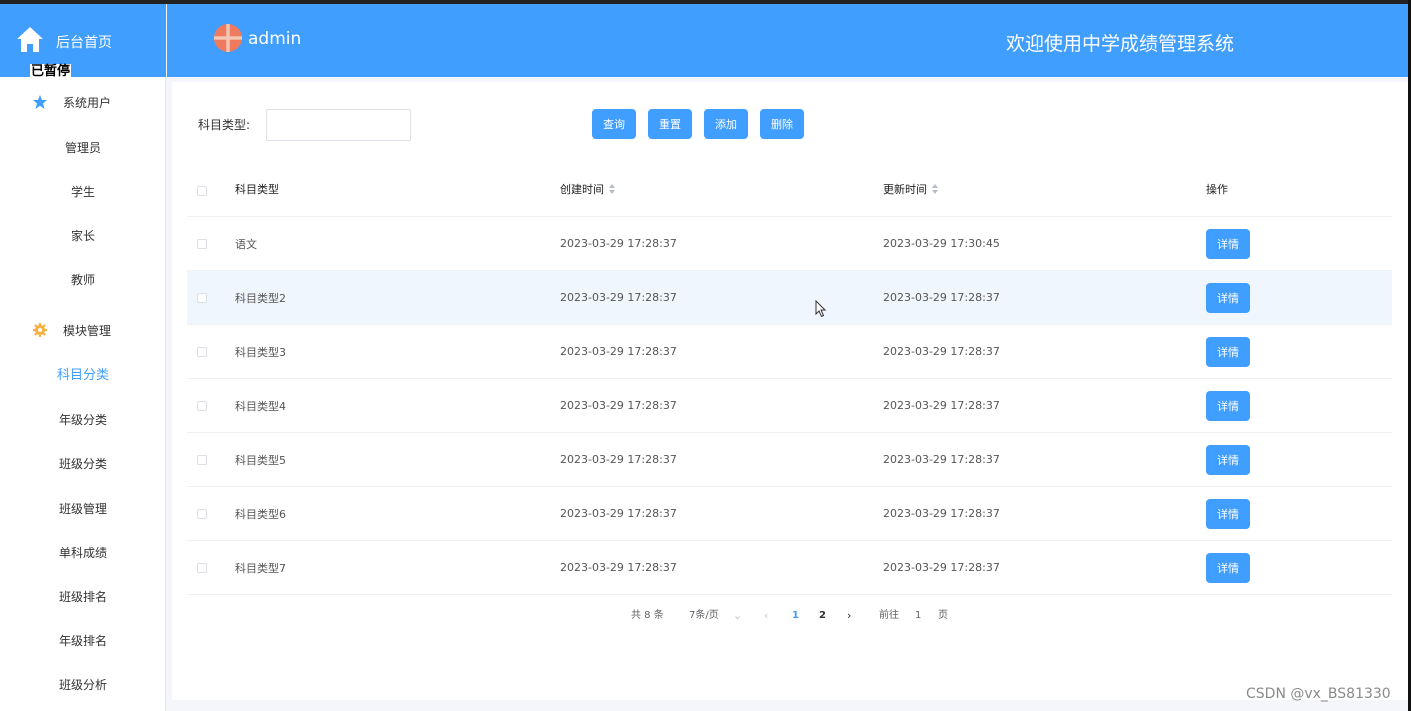 The width and height of the screenshot is (1411, 711). What do you see at coordinates (821, 309) in the screenshot?
I see `mouse-cursor-icon` at bounding box center [821, 309].